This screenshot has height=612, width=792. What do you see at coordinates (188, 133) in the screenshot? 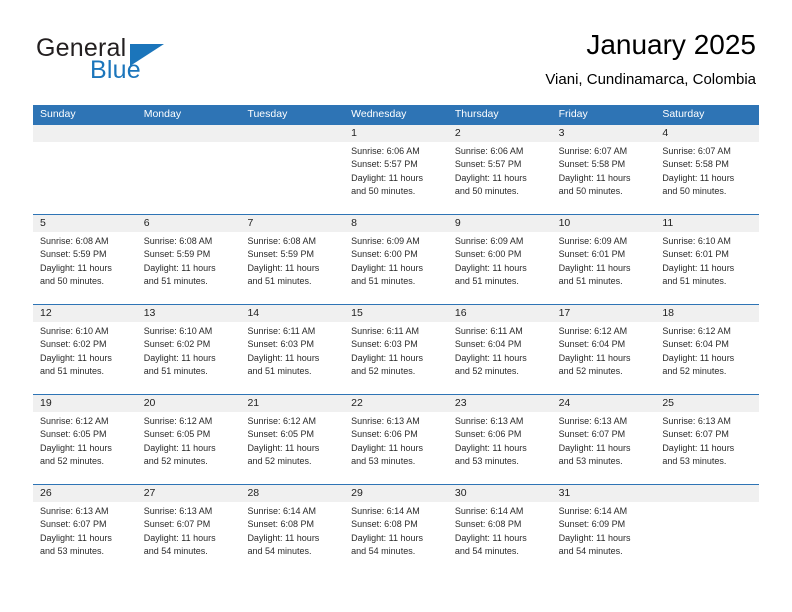
I see `day-number` at bounding box center [188, 133].